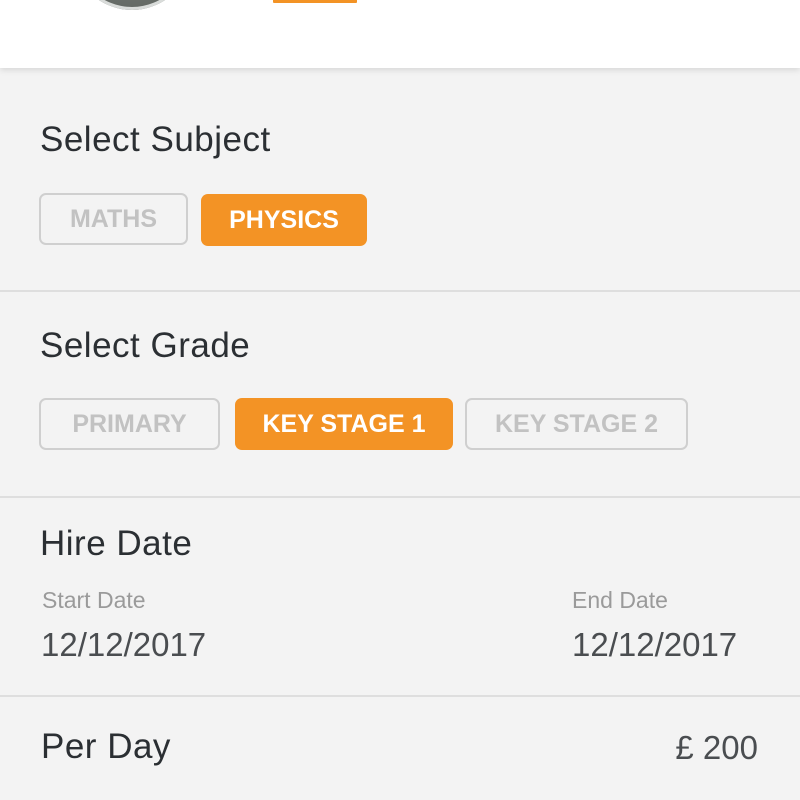  Describe the element at coordinates (400, 34) in the screenshot. I see `profile-header` at that location.